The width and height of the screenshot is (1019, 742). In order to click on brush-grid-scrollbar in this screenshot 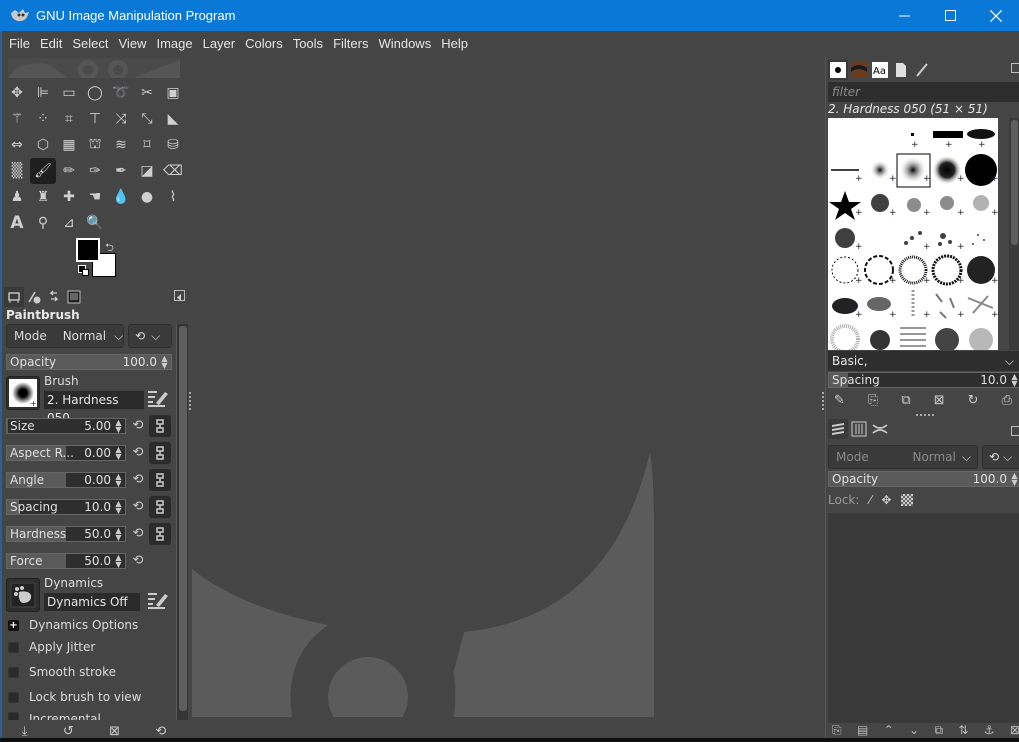, I will do `click(1014, 234)`.